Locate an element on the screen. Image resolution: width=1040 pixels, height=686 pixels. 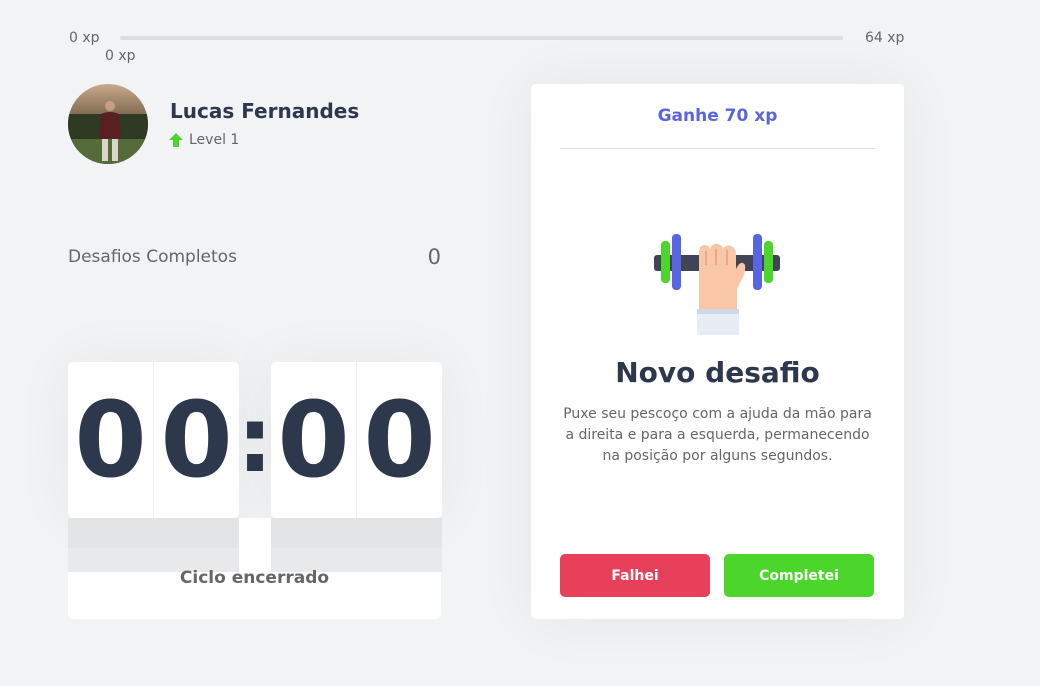
second-digit-left: 0 is located at coordinates (314, 440).